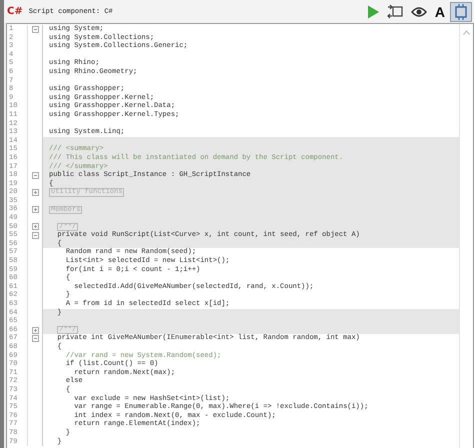 Image resolution: width=474 pixels, height=448 pixels. Describe the element at coordinates (466, 236) in the screenshot. I see `scrollbar` at that location.